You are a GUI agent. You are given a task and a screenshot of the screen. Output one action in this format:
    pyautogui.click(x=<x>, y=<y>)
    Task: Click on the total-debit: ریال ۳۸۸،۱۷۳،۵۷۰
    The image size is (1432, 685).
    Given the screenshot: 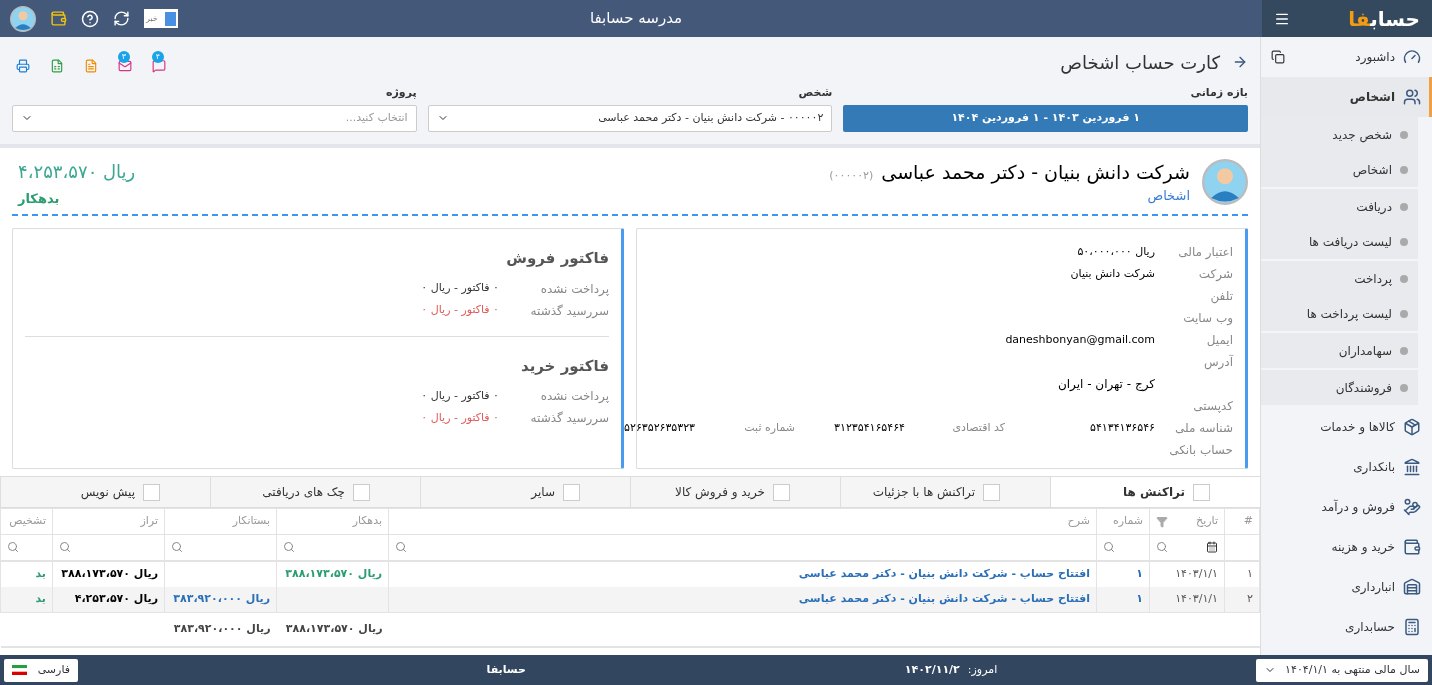 What is the action you would take?
    pyautogui.click(x=334, y=628)
    